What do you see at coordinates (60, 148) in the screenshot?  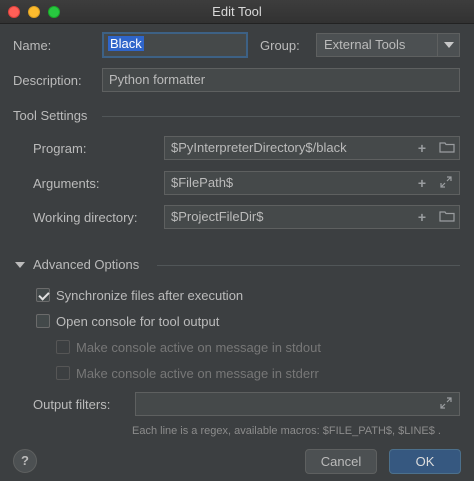 I see `program-label: Program:` at bounding box center [60, 148].